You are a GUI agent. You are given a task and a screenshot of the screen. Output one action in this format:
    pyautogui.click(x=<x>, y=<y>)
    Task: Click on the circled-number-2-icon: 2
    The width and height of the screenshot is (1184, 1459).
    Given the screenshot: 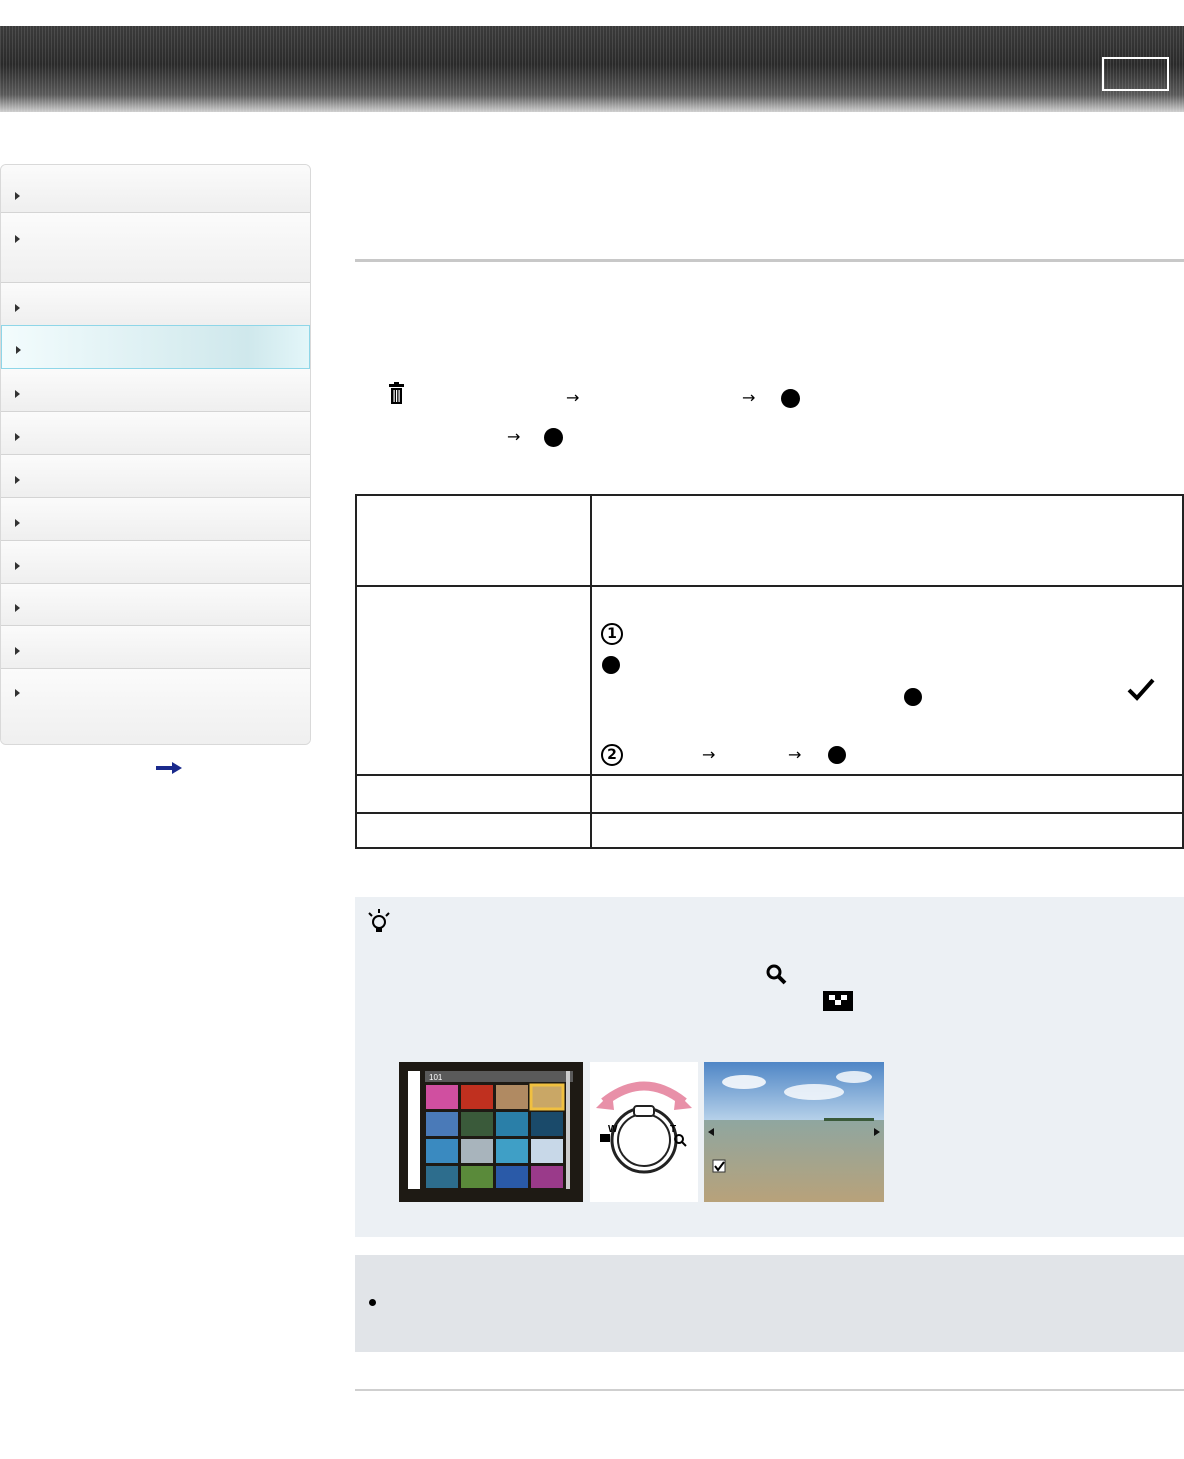 What is the action you would take?
    pyautogui.click(x=612, y=755)
    